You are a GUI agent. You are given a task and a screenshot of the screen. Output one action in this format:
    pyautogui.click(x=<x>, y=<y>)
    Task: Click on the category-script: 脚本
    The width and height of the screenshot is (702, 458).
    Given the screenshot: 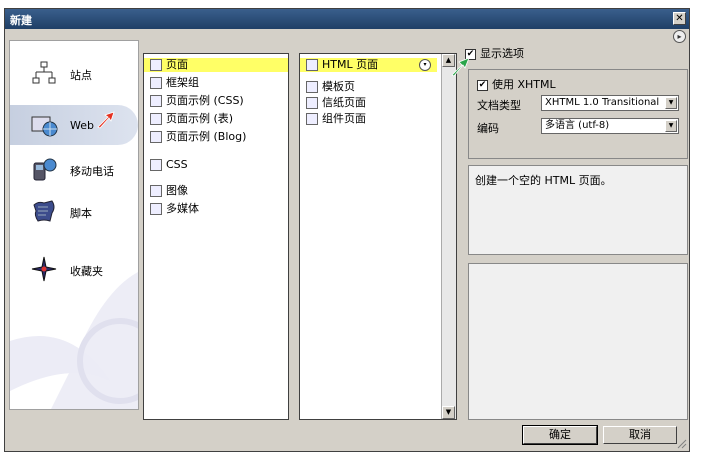 What is the action you would take?
    pyautogui.click(x=74, y=211)
    